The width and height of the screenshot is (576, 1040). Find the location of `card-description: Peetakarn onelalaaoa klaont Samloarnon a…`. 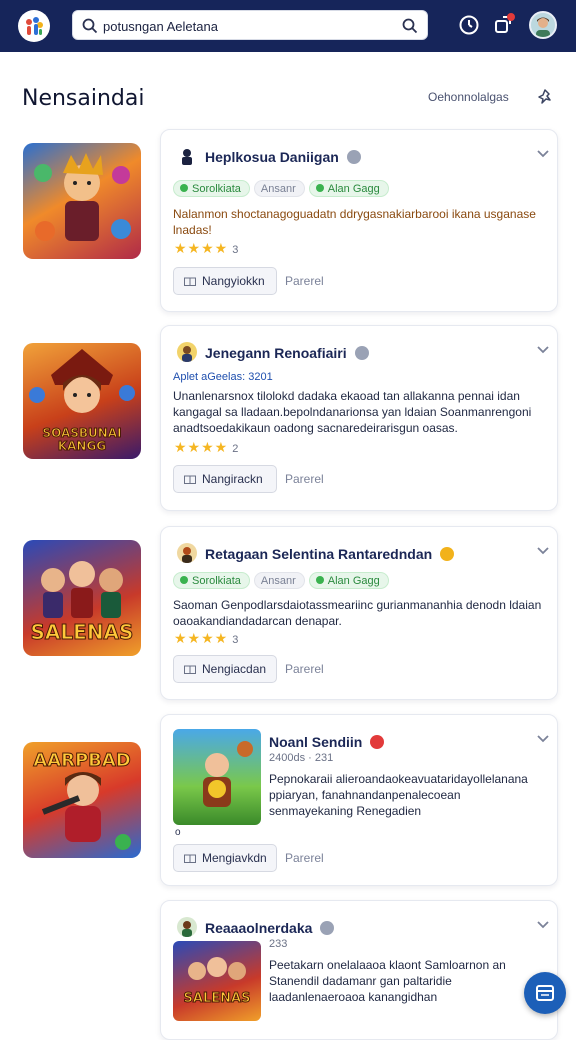

card-description: Peetakarn onelalaaoa klaont Samloarnon a… is located at coordinates (387, 981).